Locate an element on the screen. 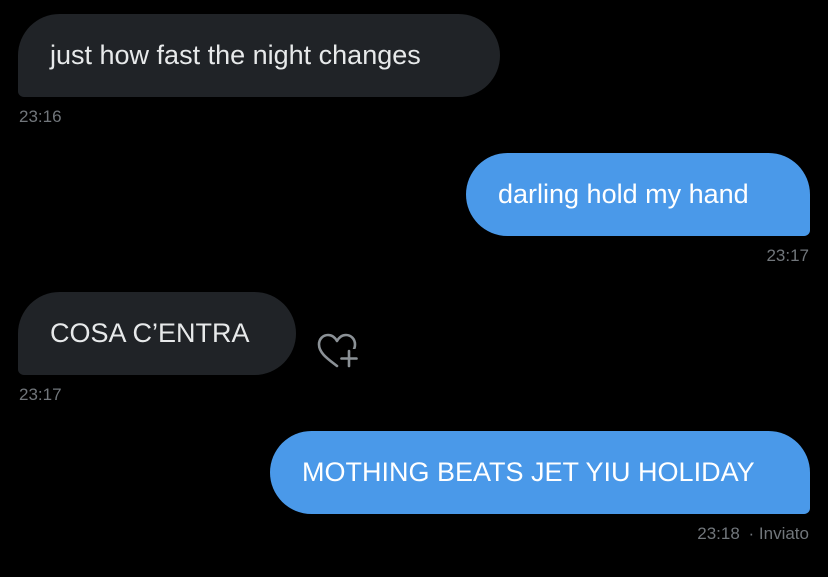 Image resolution: width=828 pixels, height=577 pixels. add-reaction-icon is located at coordinates (337, 350).